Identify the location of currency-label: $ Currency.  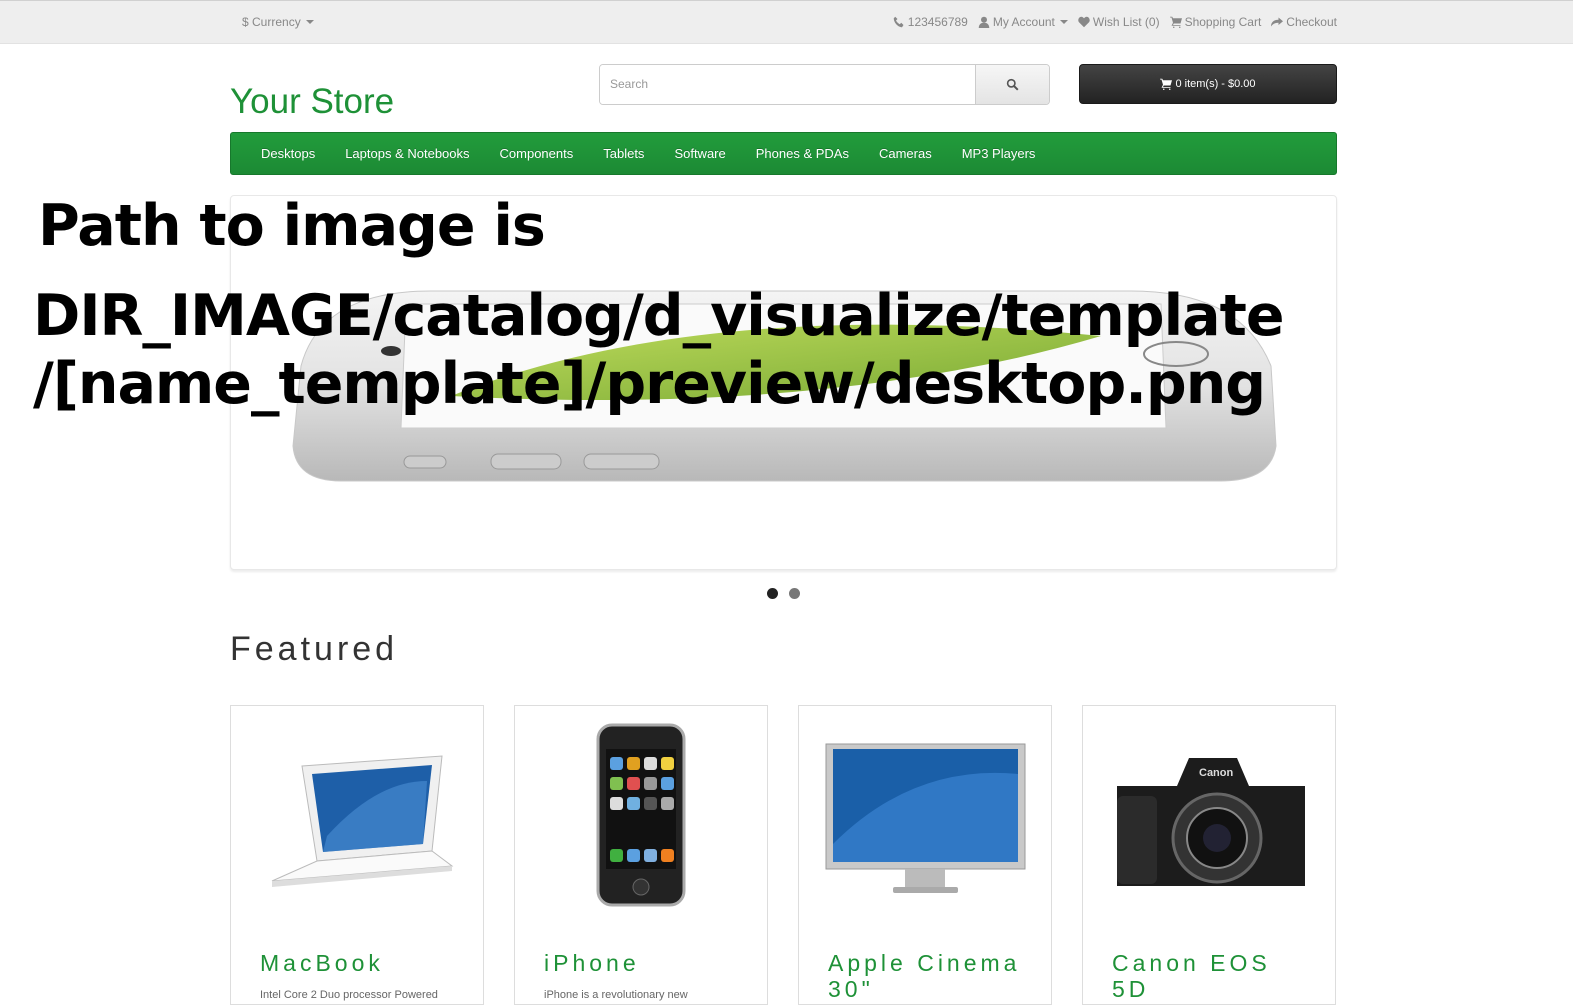
(271, 22).